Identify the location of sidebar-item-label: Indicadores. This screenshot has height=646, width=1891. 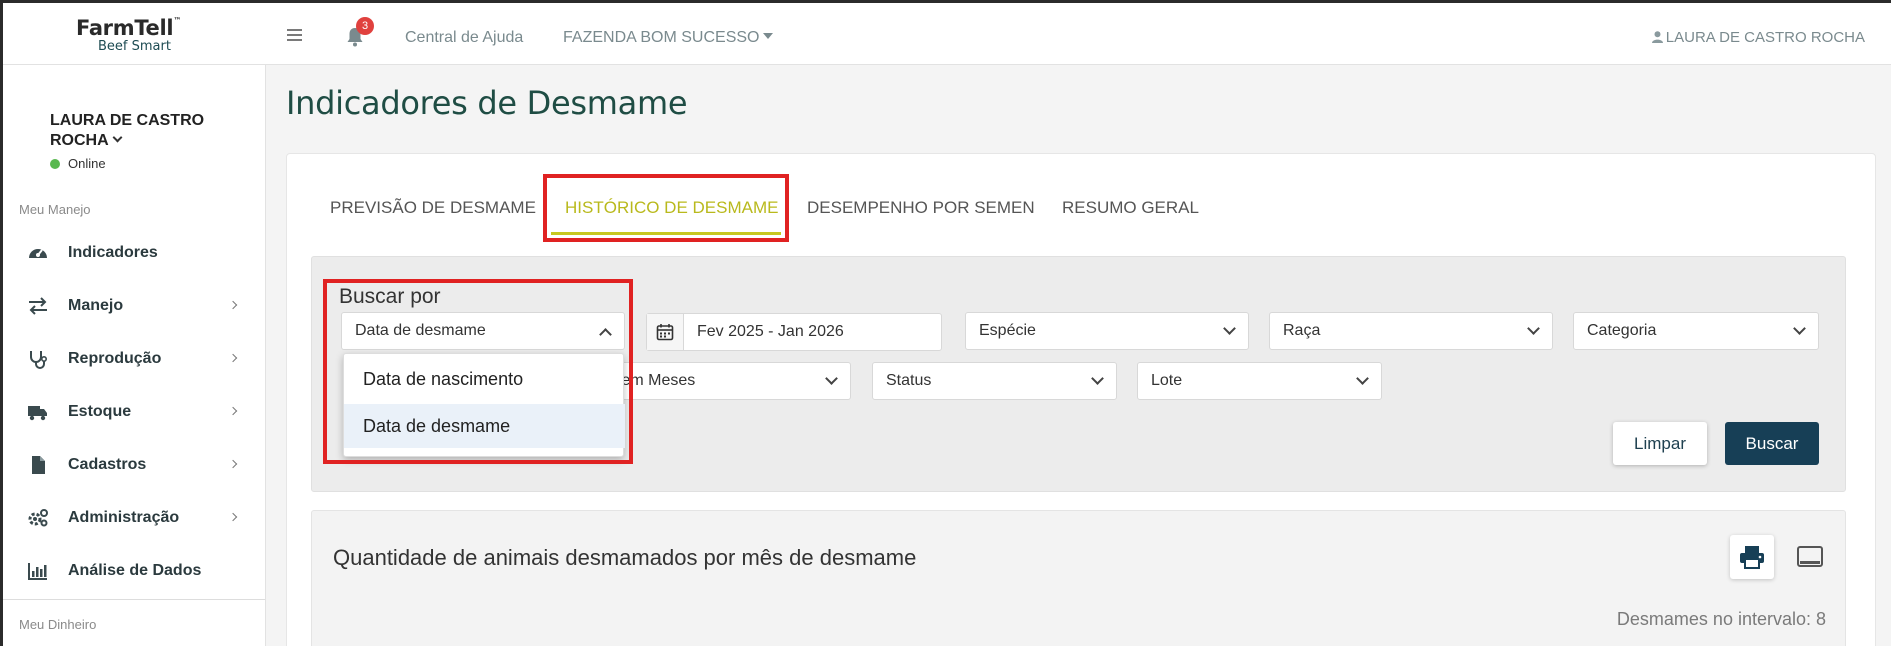
(113, 252).